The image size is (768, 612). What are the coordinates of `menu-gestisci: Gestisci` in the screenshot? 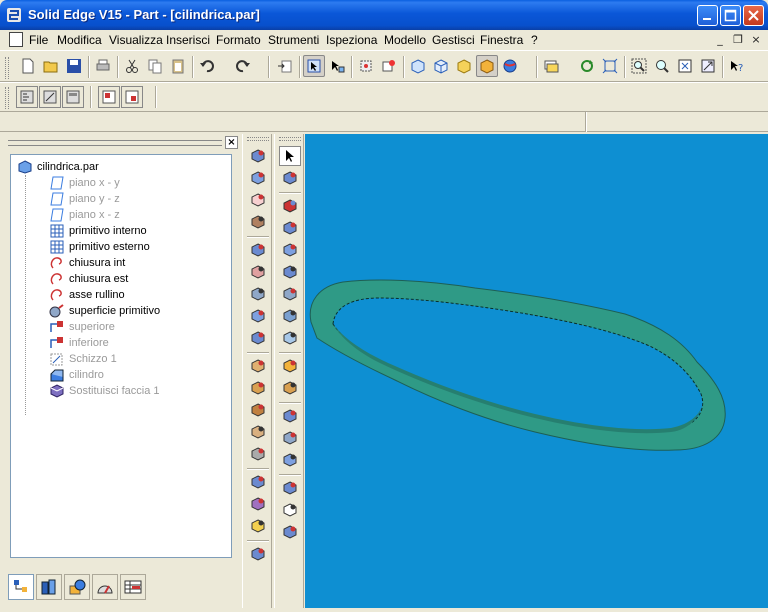 It's located at (453, 40).